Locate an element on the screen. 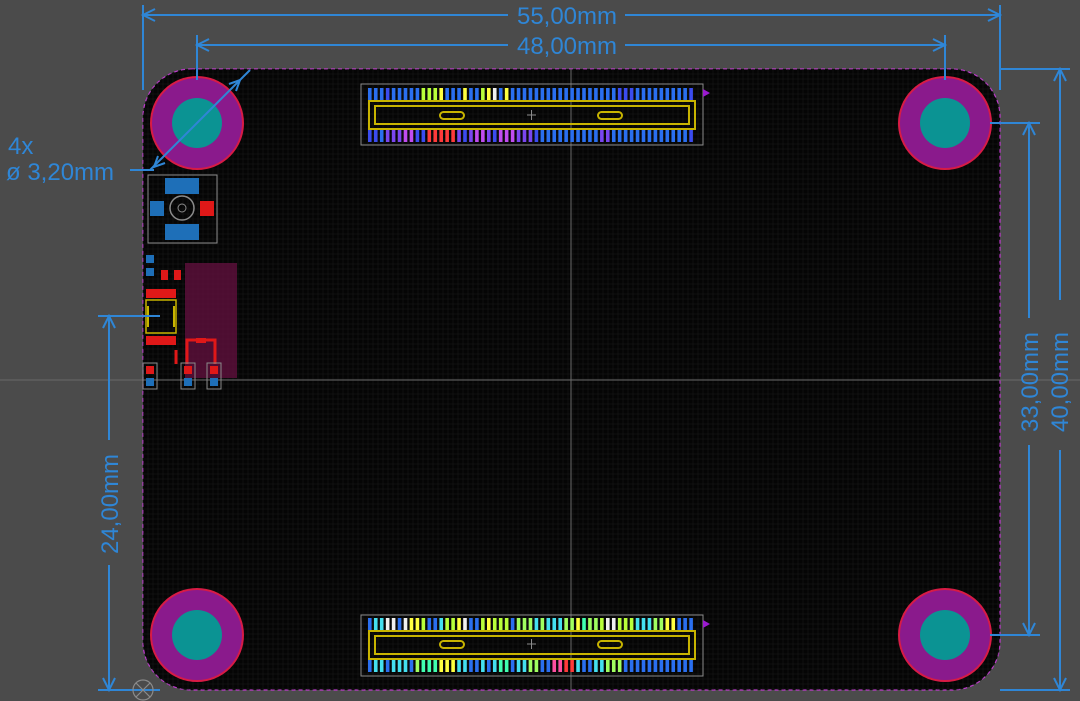 This screenshot has height=701, width=1080. pad-c4-b is located at coordinates (214, 382).